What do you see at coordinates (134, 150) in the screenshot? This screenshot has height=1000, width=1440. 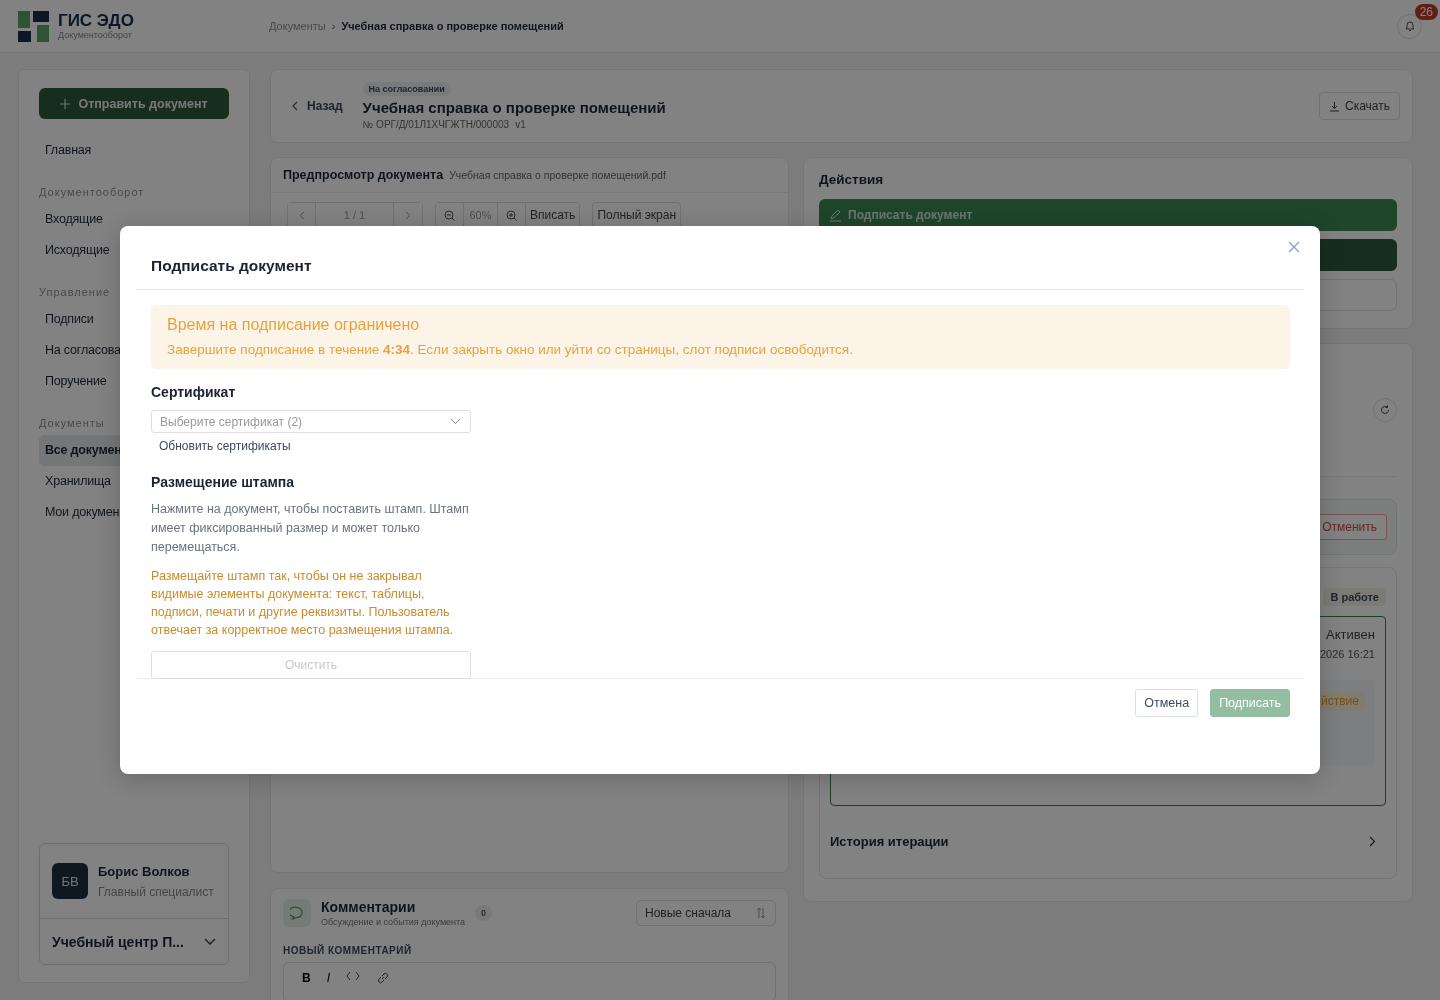 I see `nav-item: Главная` at bounding box center [134, 150].